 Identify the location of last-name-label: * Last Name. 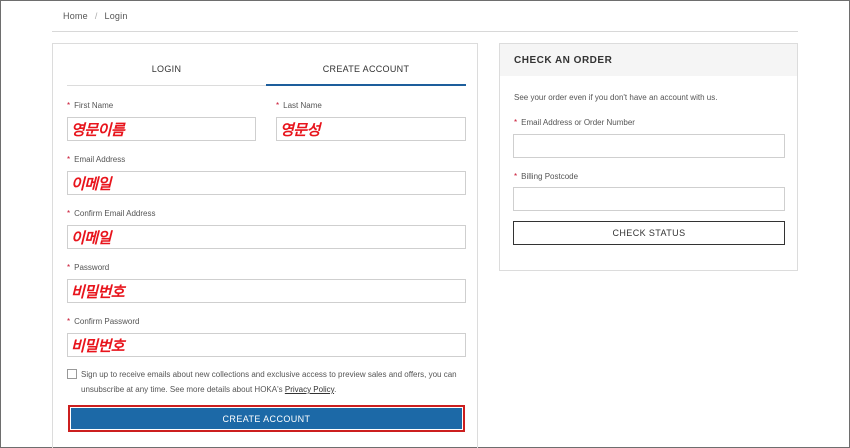
(299, 105).